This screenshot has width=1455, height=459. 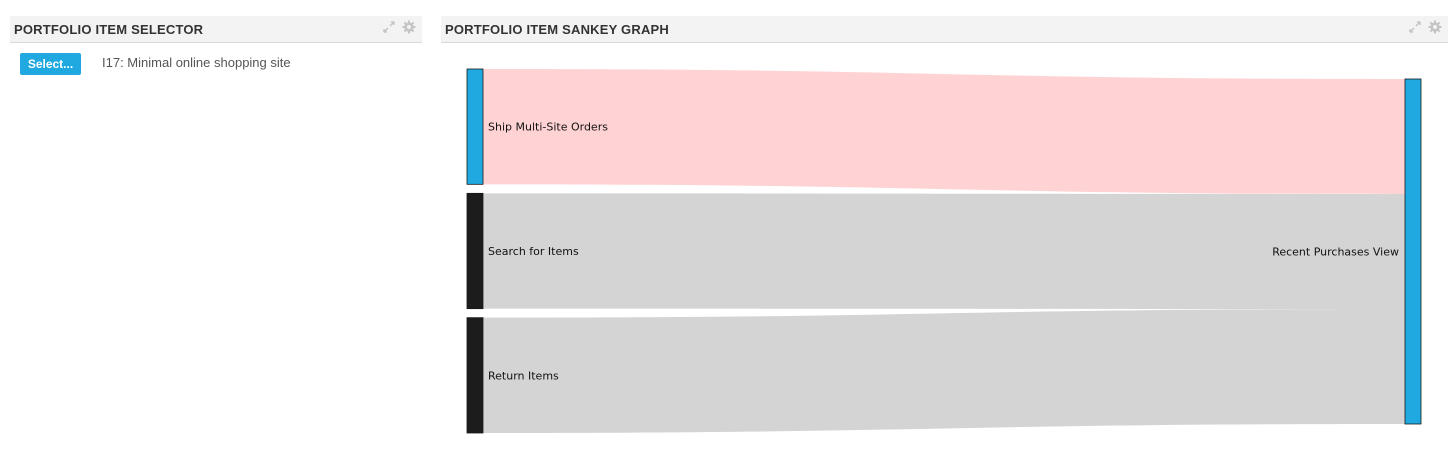 I want to click on sankey-node-search, so click(x=475, y=251).